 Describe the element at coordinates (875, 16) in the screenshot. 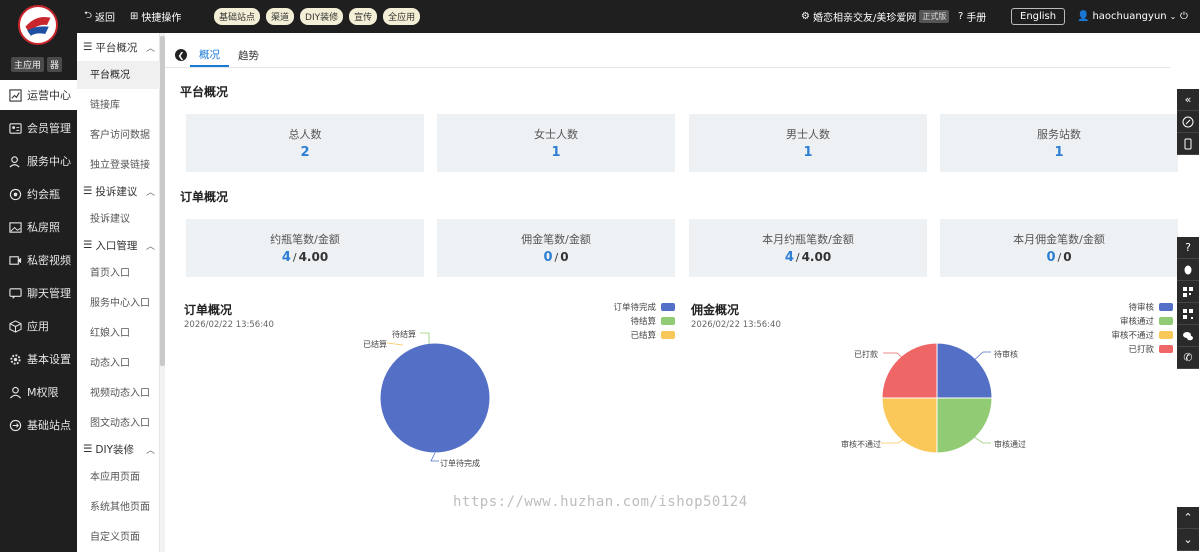

I see `site-name: ⚙ 婚恋相亲交友/美珍爱网 正式版` at that location.